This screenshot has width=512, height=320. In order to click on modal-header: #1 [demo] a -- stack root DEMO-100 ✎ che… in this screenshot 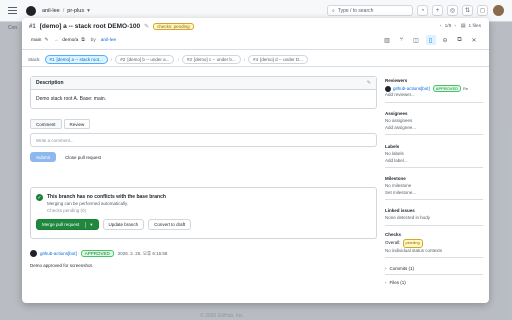, I will do `click(255, 34)`.